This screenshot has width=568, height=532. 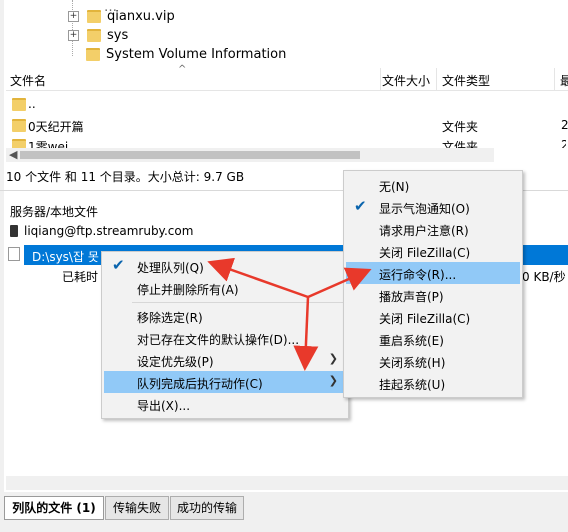 I want to click on queue-tabs: 列队的文件 (1) 传输失败 成功的传输, so click(x=284, y=512).